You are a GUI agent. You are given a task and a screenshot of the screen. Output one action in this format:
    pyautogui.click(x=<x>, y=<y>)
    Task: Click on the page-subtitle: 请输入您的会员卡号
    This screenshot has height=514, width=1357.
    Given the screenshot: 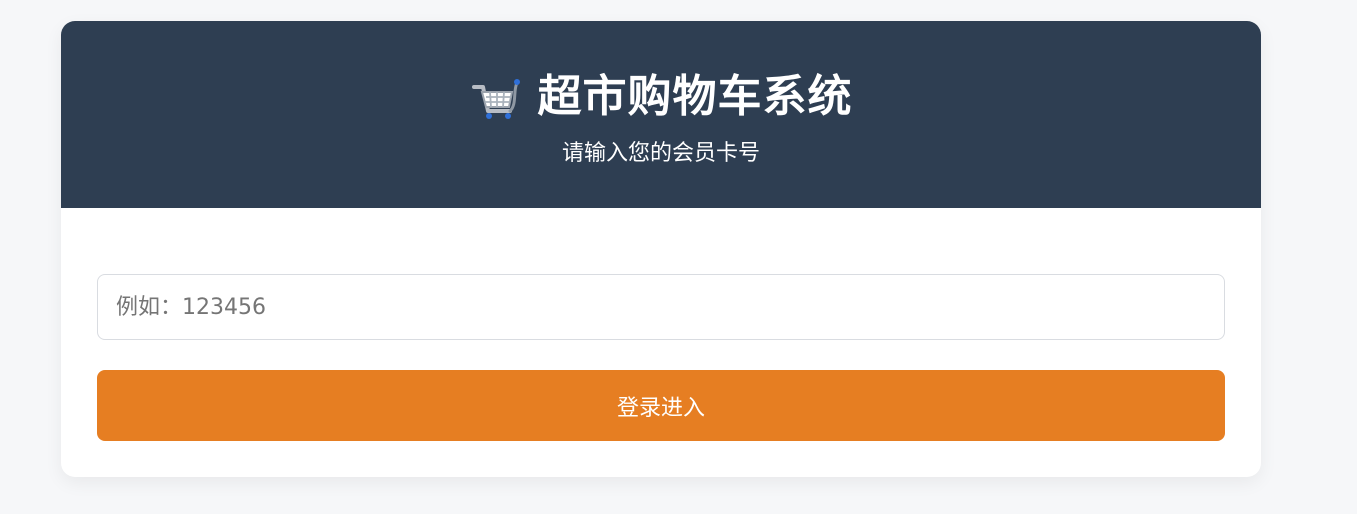 What is the action you would take?
    pyautogui.click(x=660, y=153)
    